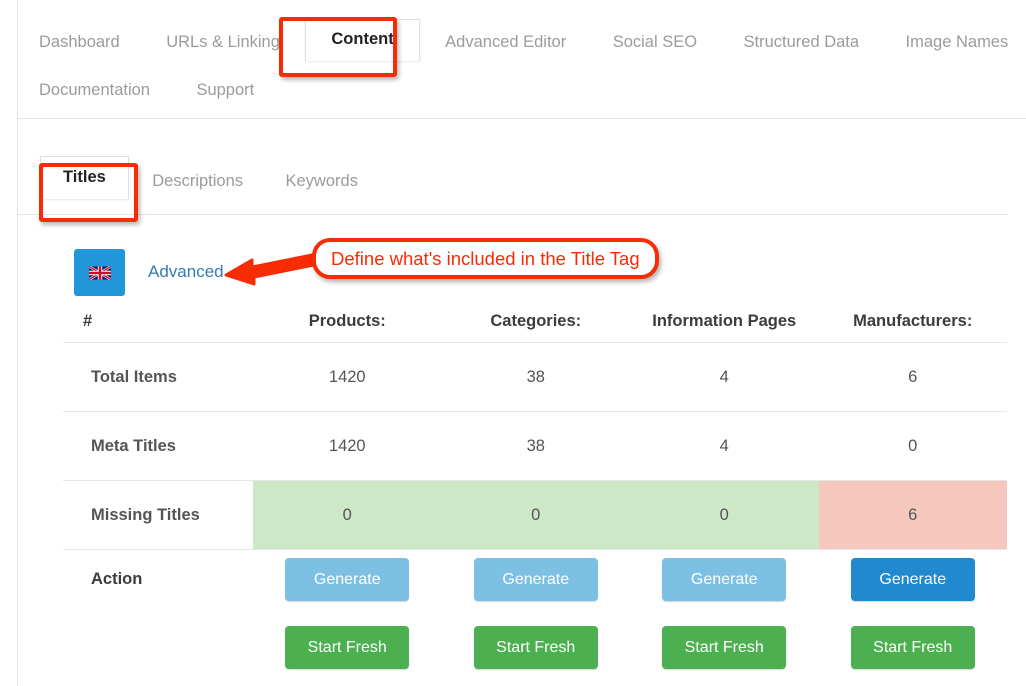 The width and height of the screenshot is (1026, 686). What do you see at coordinates (535, 647) in the screenshot?
I see `start-fresh-button-categories: Start Fresh` at bounding box center [535, 647].